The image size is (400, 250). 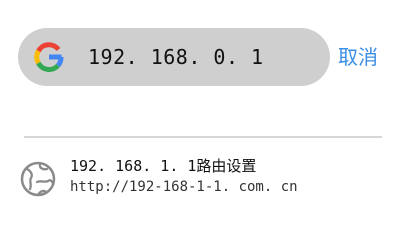 What do you see at coordinates (49, 57) in the screenshot?
I see `google-g-icon` at bounding box center [49, 57].